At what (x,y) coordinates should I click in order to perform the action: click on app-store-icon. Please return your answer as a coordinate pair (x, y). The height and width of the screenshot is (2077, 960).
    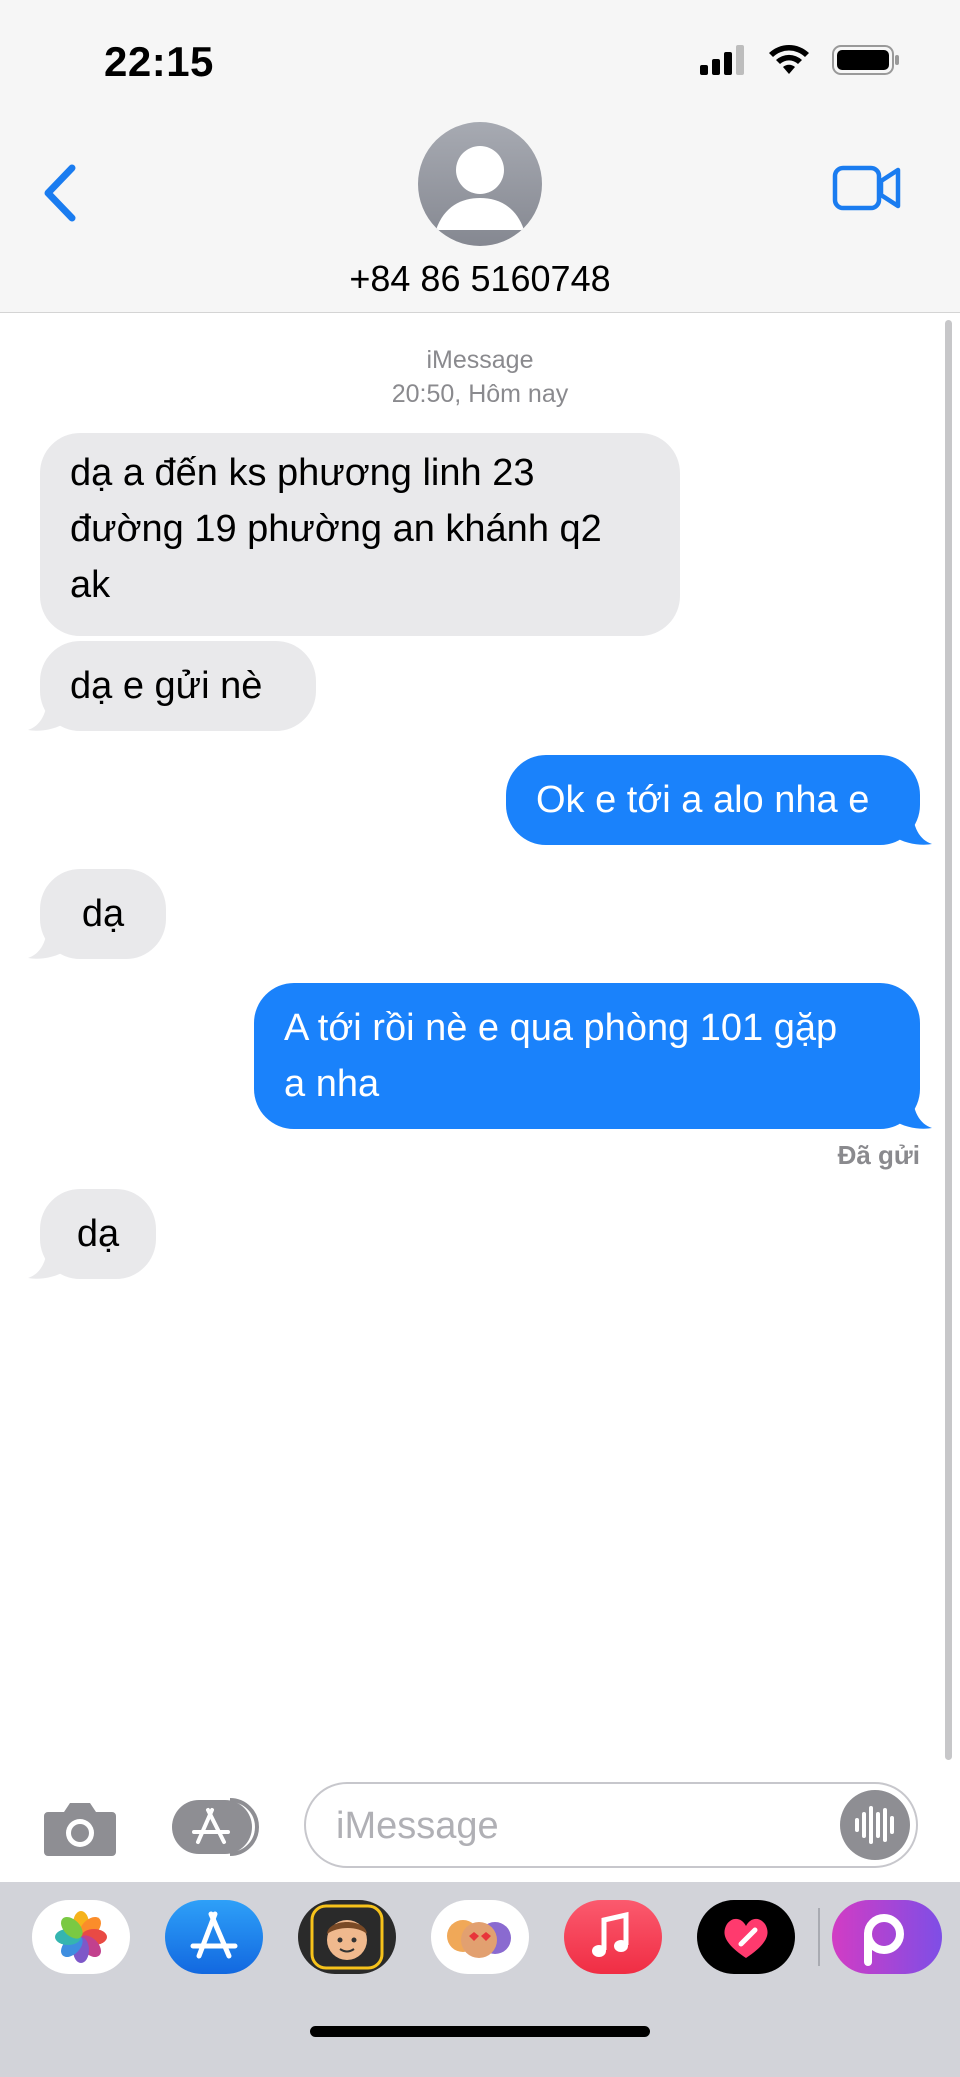
    Looking at the image, I should click on (214, 1935).